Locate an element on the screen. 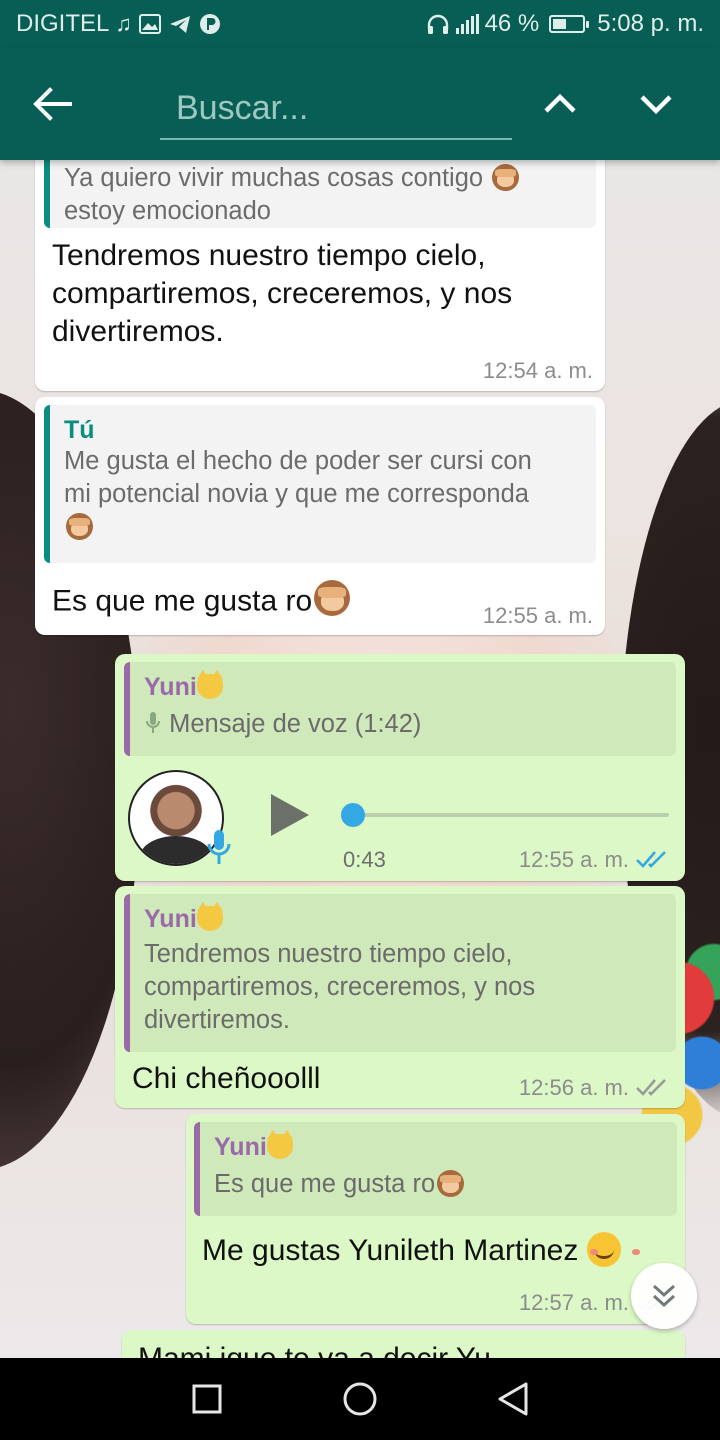 The width and height of the screenshot is (720, 1440). system-nav-bar is located at coordinates (360, 1399).